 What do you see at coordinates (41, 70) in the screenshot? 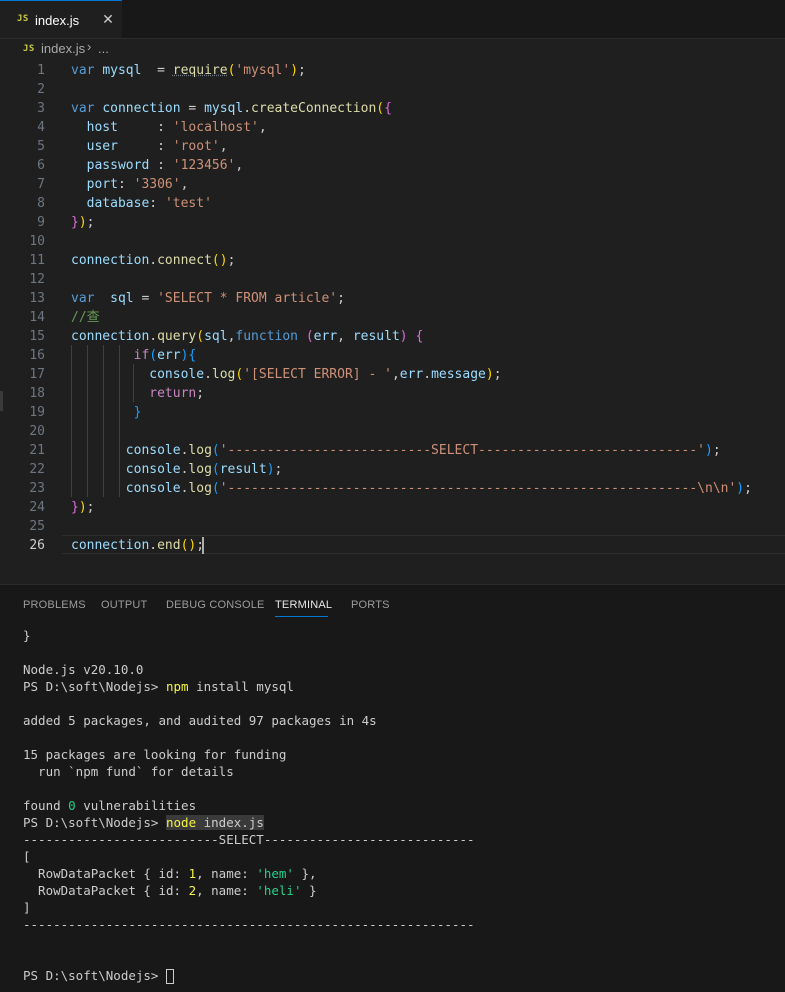
I see `line-number: 1` at bounding box center [41, 70].